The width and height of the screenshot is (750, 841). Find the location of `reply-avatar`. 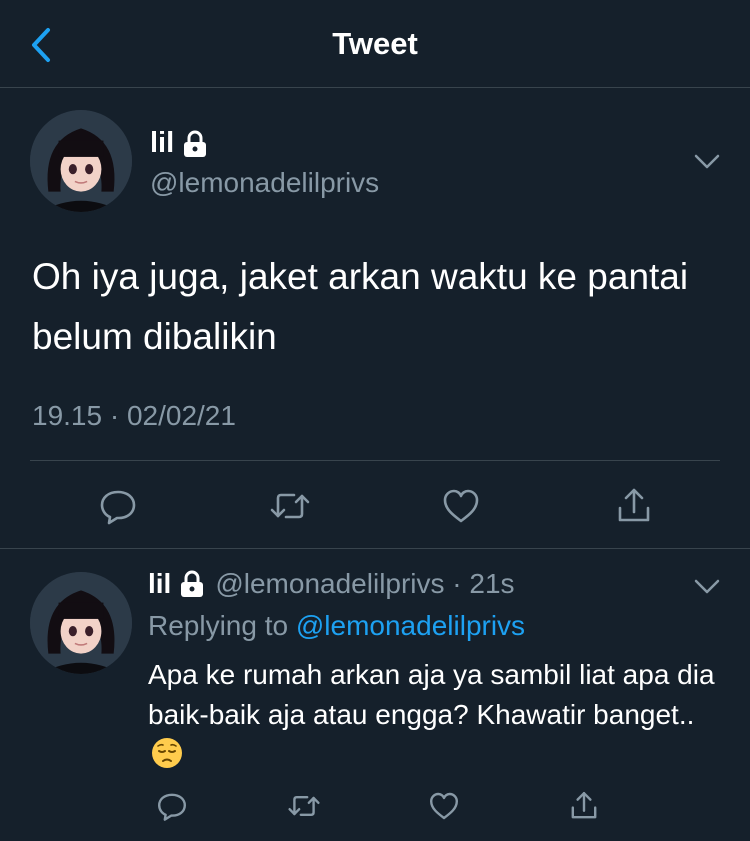

reply-avatar is located at coordinates (81, 623).